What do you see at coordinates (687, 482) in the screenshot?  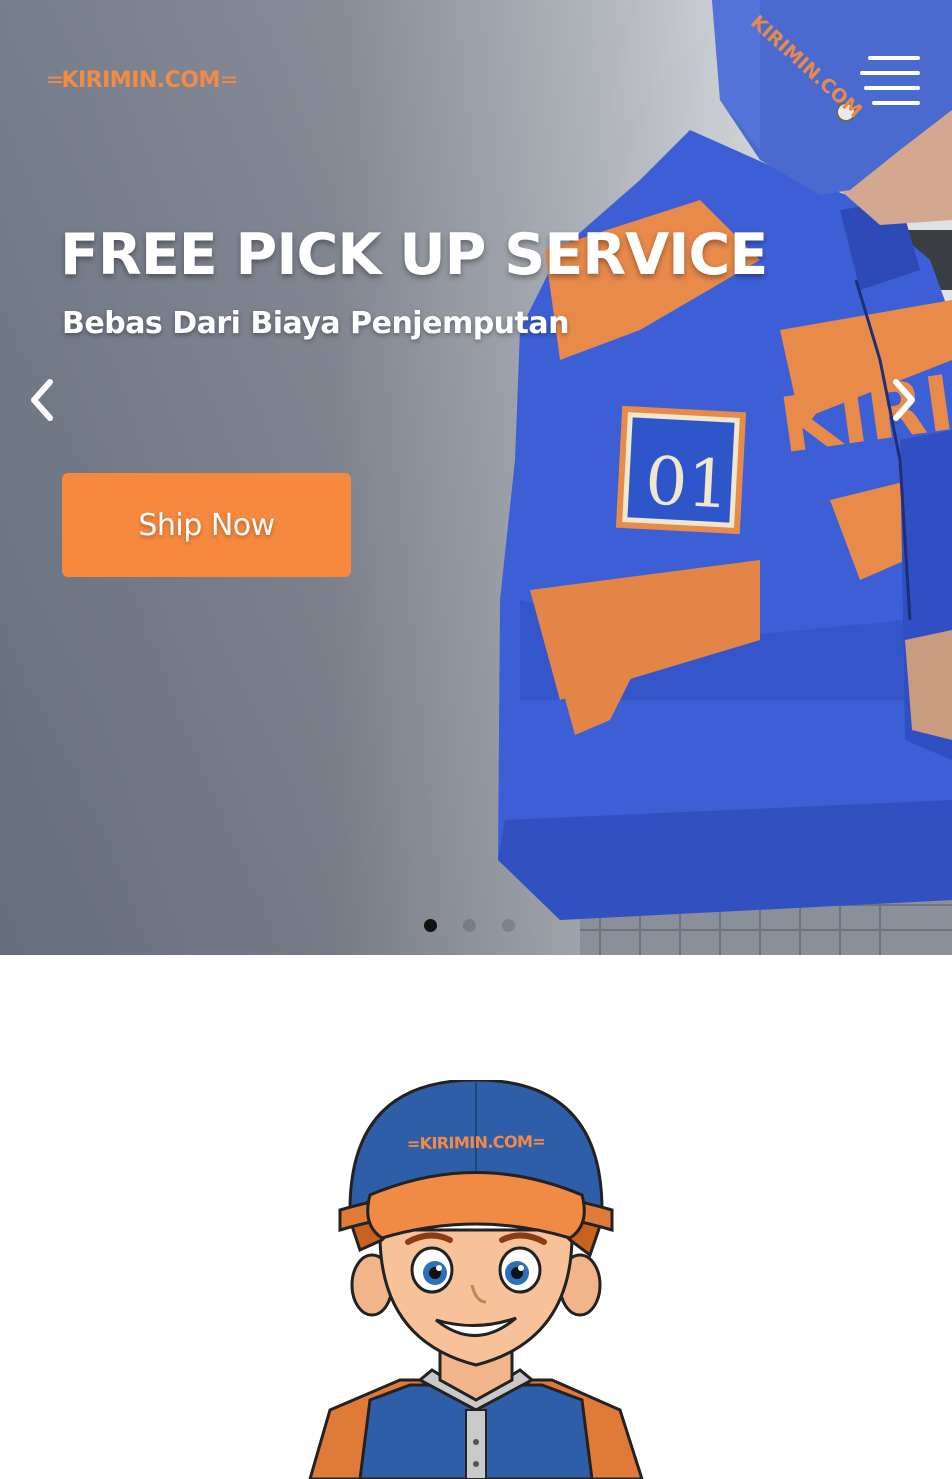 I see `svg-text: 01` at bounding box center [687, 482].